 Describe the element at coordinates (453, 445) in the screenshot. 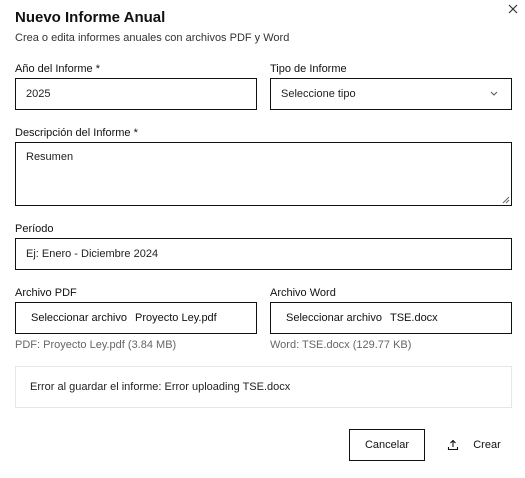

I see `upload-icon` at that location.